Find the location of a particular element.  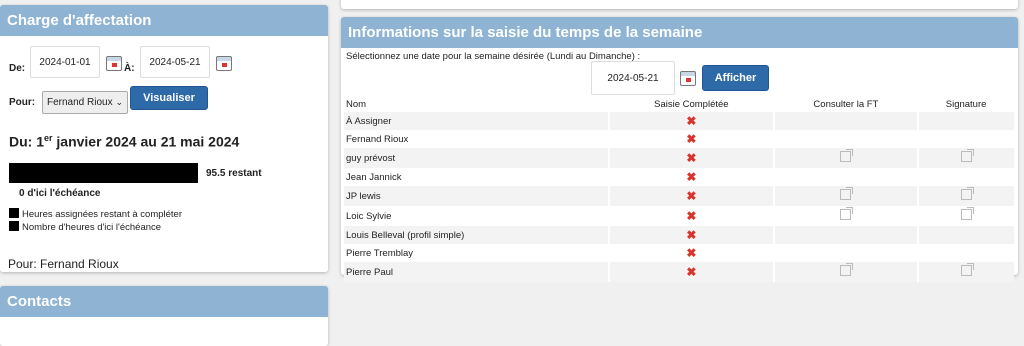

table-row: Louis Belleval (profil simple) ✖ is located at coordinates (679, 235).